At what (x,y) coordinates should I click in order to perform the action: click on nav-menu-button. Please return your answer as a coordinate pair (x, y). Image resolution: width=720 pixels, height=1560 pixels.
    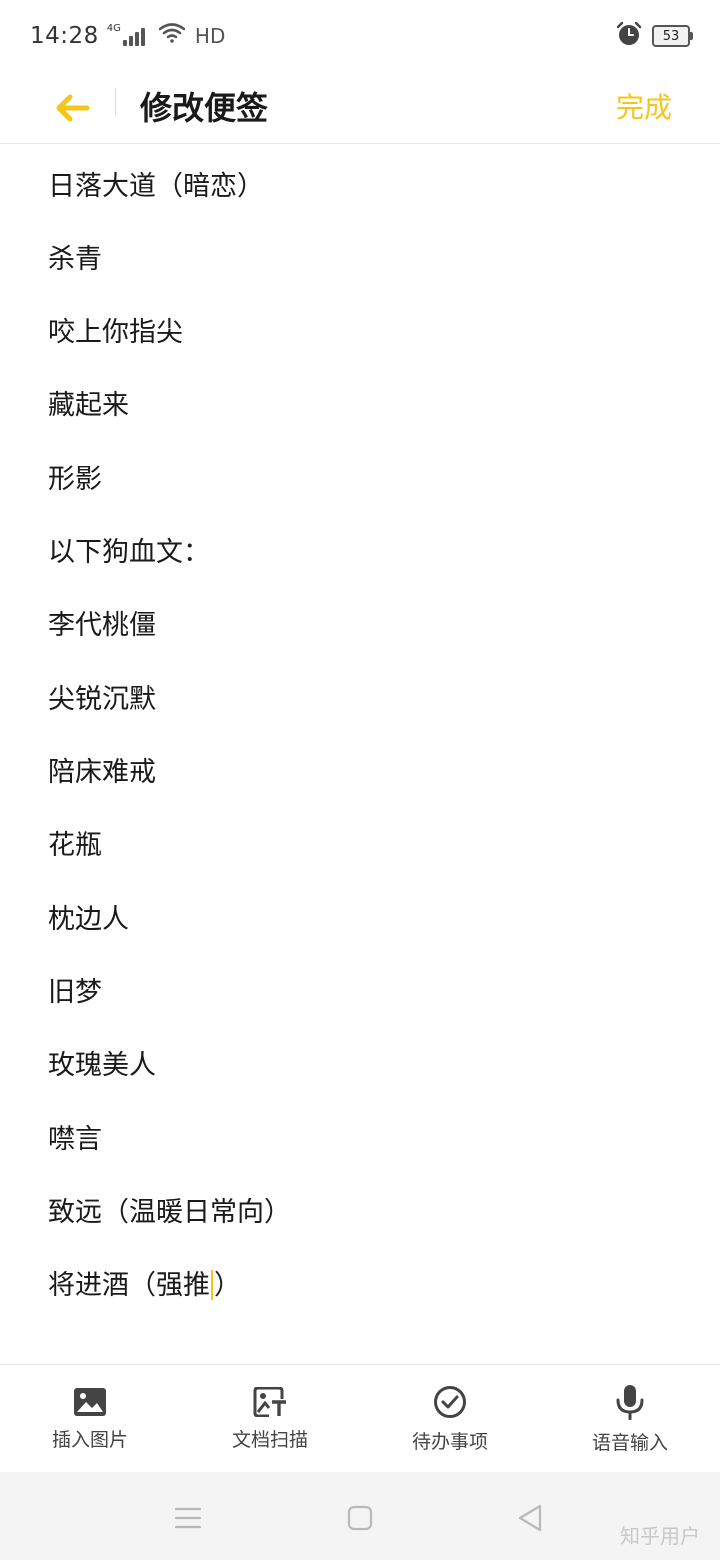
    Looking at the image, I should click on (188, 1518).